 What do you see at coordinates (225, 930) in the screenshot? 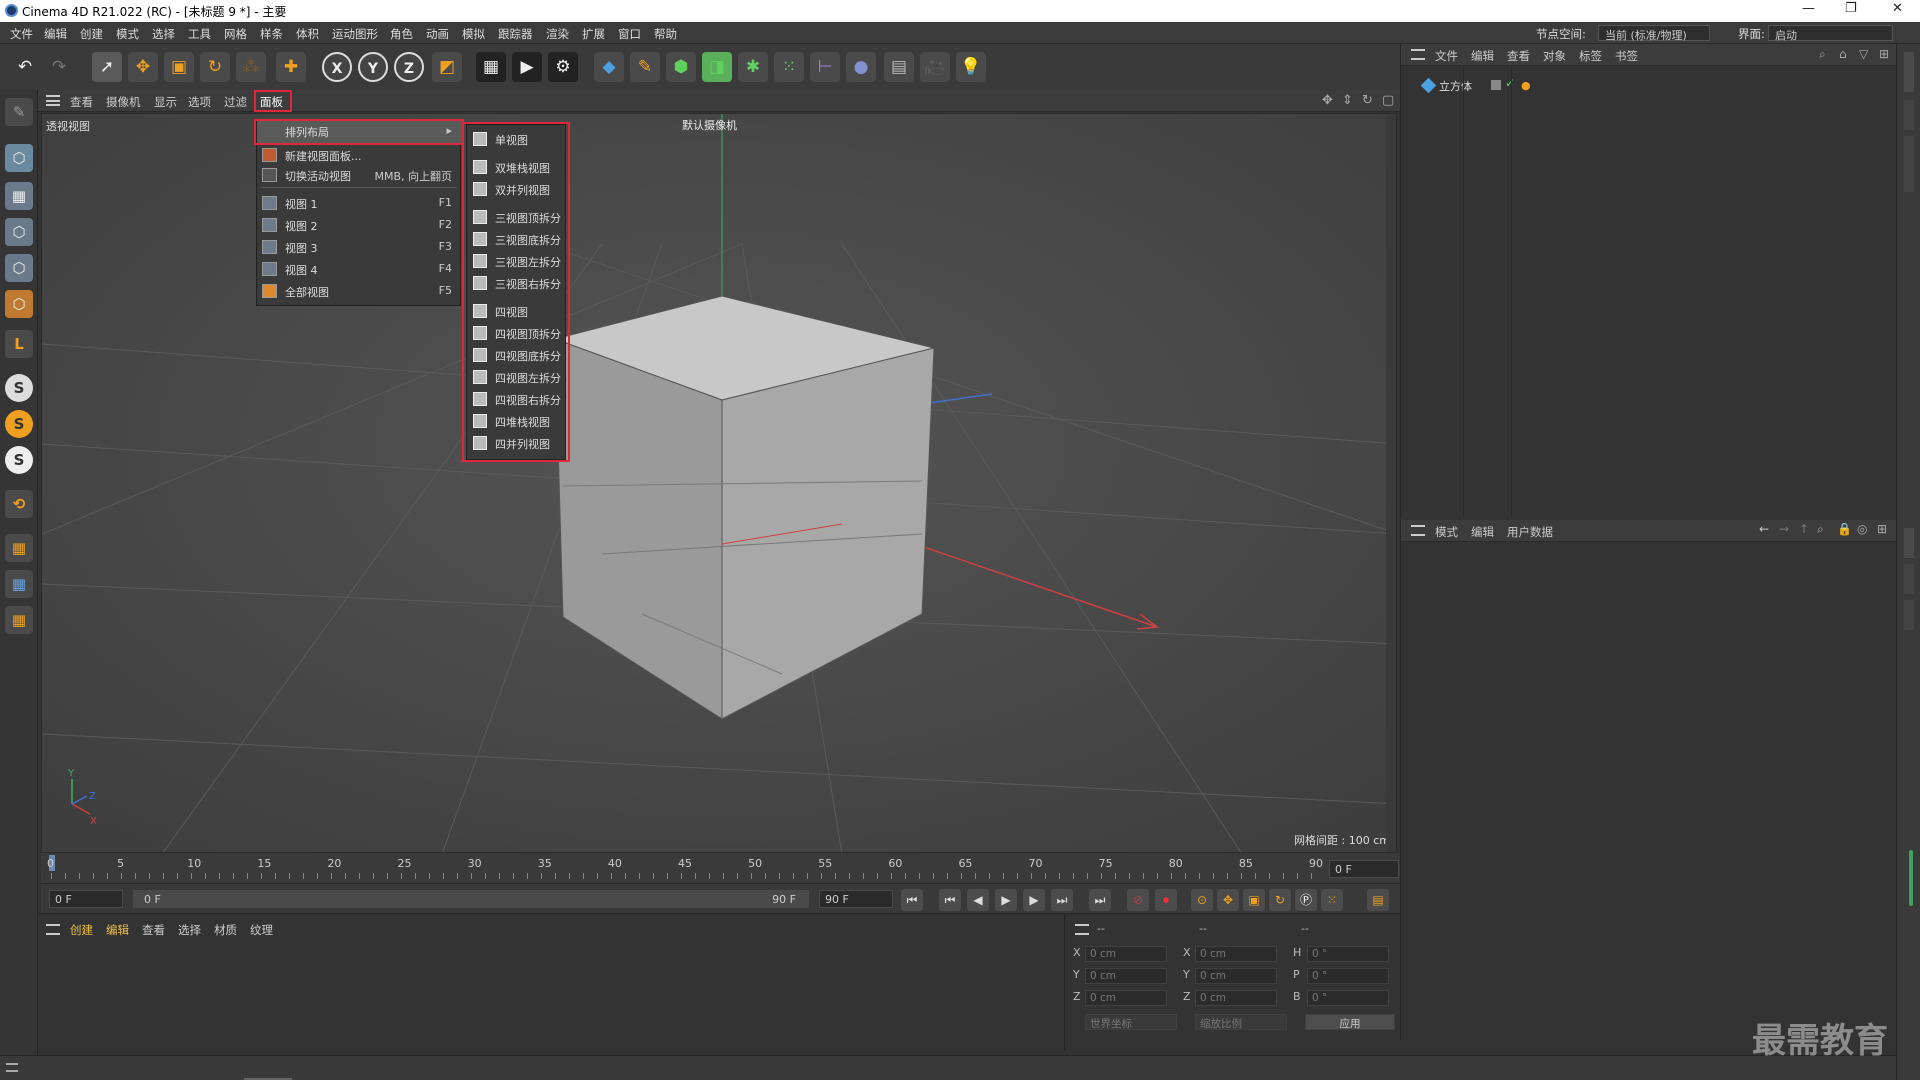
I see `mm-menu-material: 材质` at bounding box center [225, 930].